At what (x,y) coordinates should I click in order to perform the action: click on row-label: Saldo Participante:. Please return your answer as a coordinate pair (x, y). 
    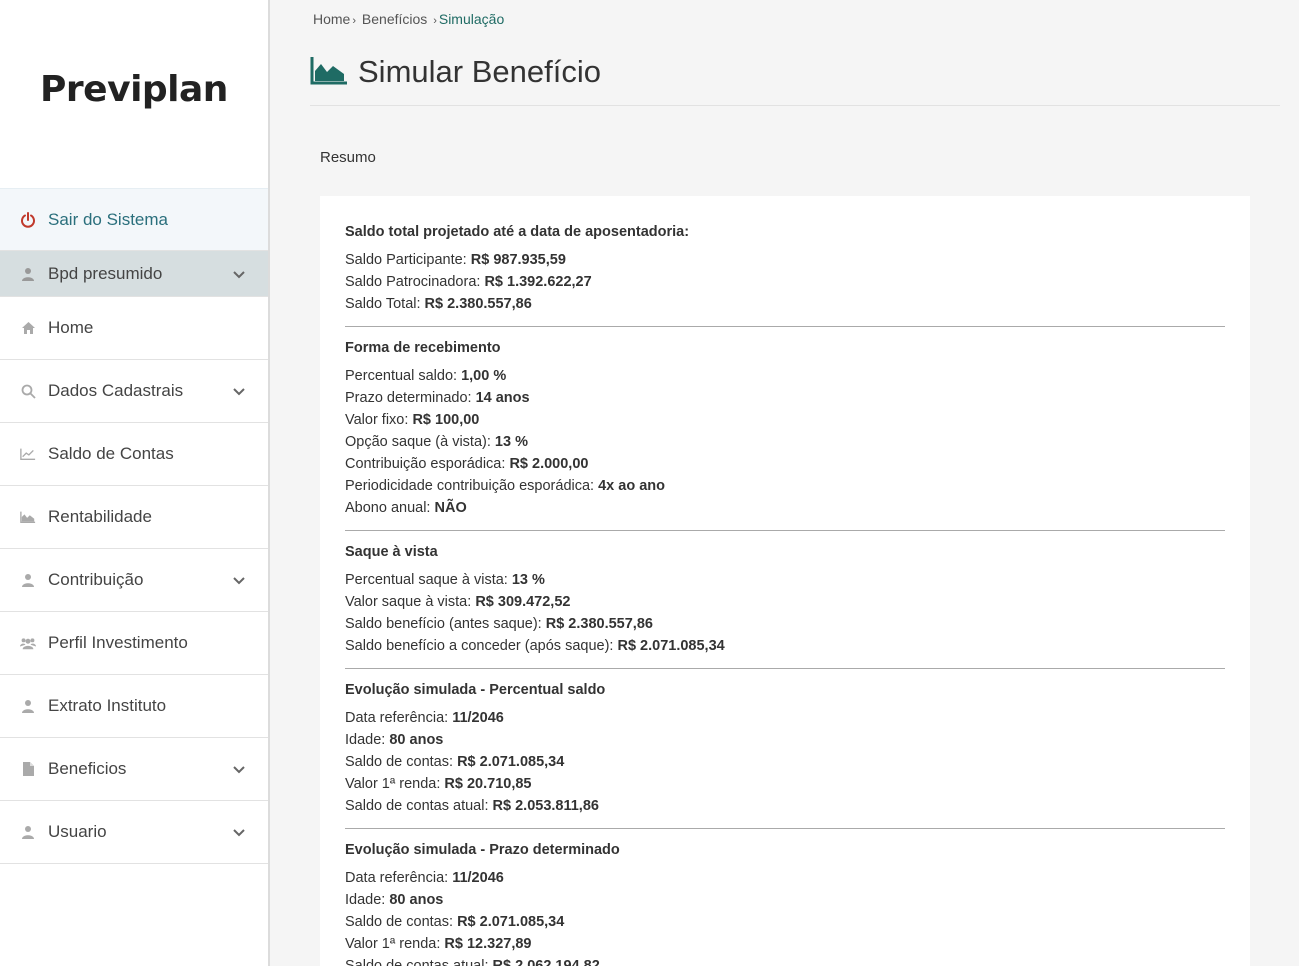
    Looking at the image, I should click on (406, 260).